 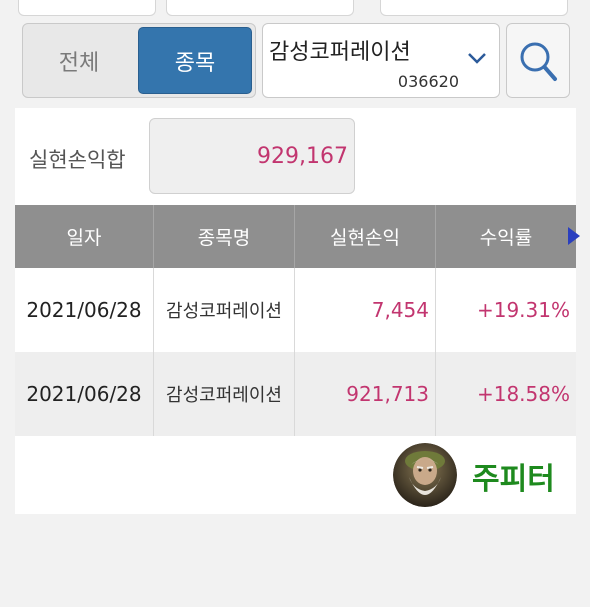 I want to click on table-row: 2021/06/28 감성코퍼레이션 921,713 +18.58%, so click(x=295, y=394).